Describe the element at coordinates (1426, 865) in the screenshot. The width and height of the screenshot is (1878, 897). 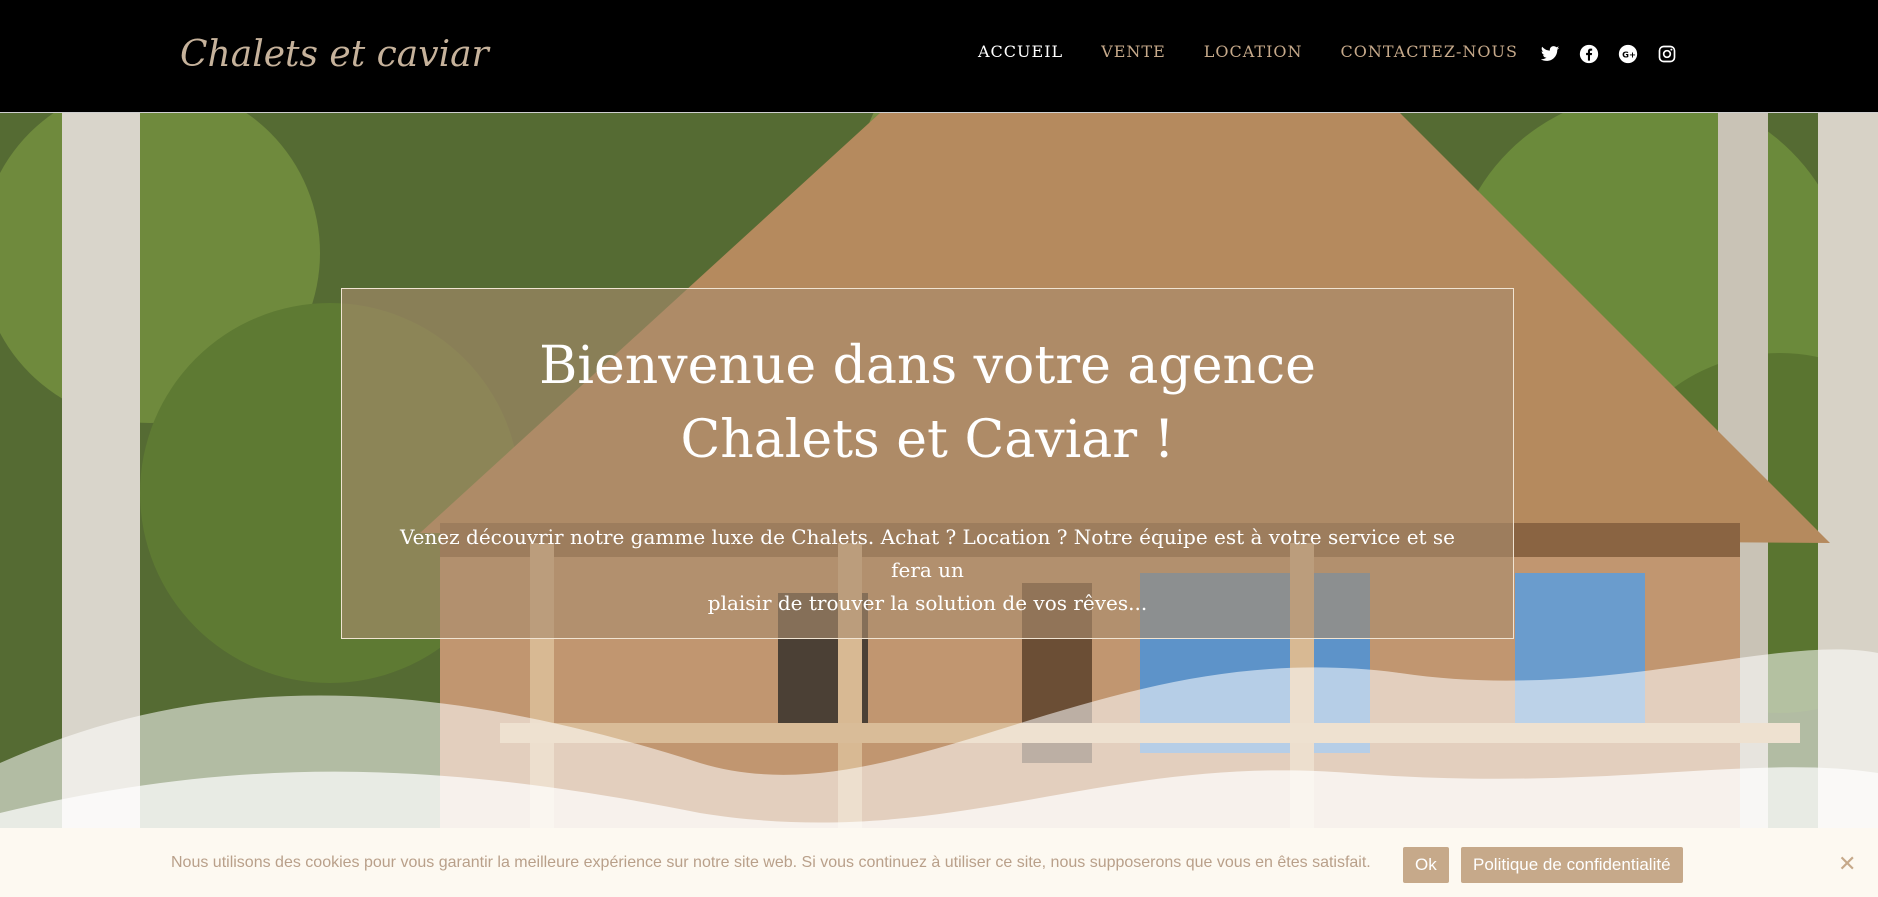
I see `cookie-ok-button: Ok` at that location.